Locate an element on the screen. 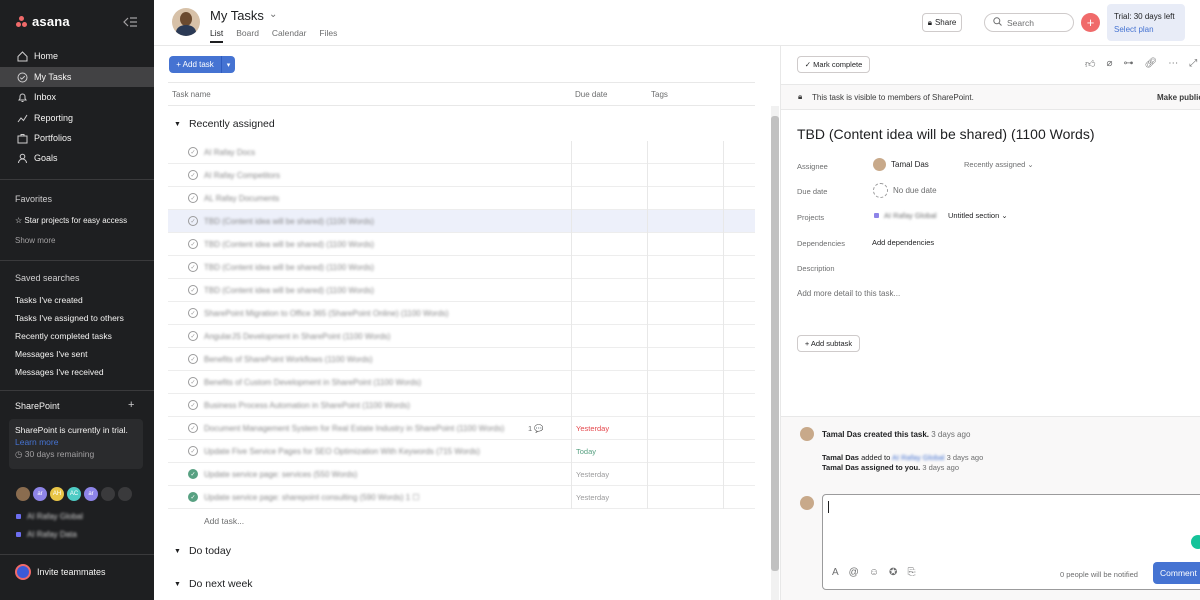 The width and height of the screenshot is (1200, 600). scrollbar-thumb is located at coordinates (775, 343).